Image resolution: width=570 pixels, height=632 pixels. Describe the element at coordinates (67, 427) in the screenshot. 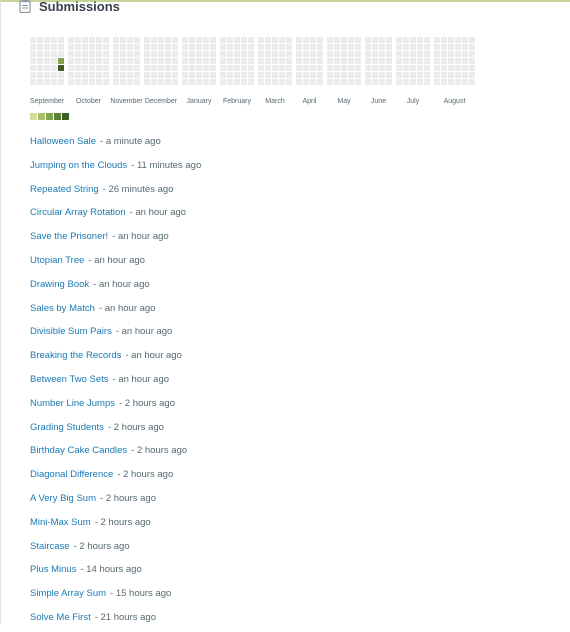

I see `submission-link: Grading Students` at that location.